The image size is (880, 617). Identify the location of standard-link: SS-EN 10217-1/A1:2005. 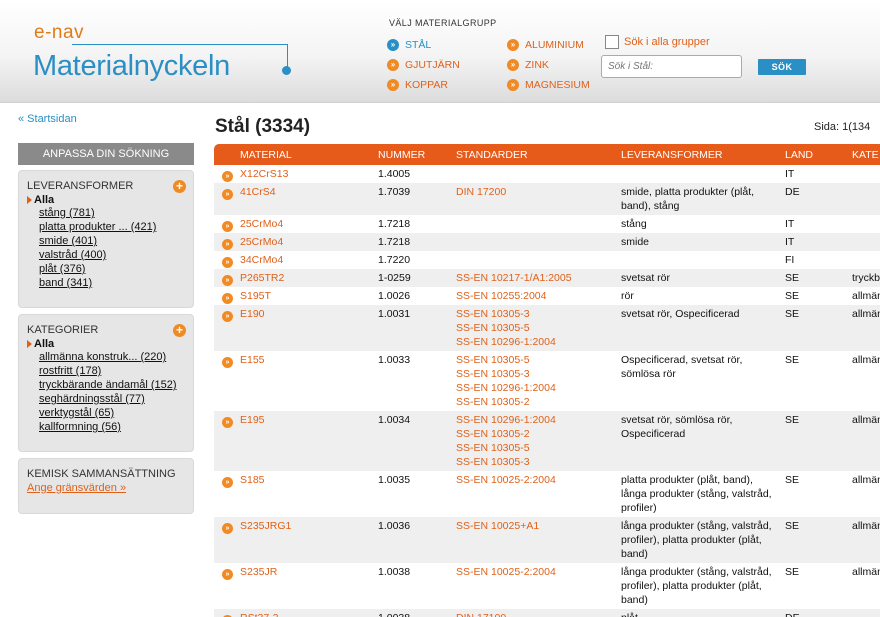
(534, 278).